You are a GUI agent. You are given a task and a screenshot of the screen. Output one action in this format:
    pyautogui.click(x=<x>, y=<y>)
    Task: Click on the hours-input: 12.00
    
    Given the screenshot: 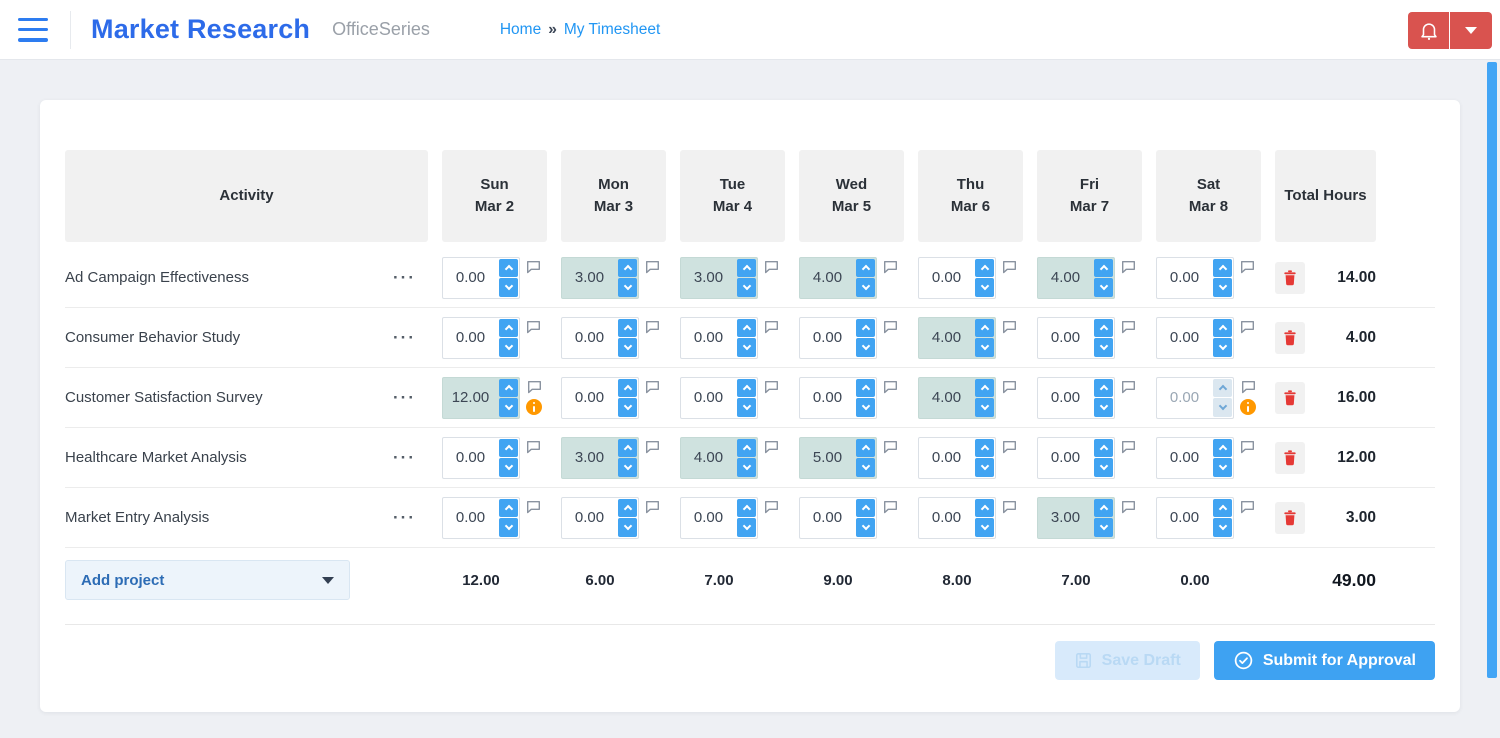 What is the action you would take?
    pyautogui.click(x=481, y=397)
    